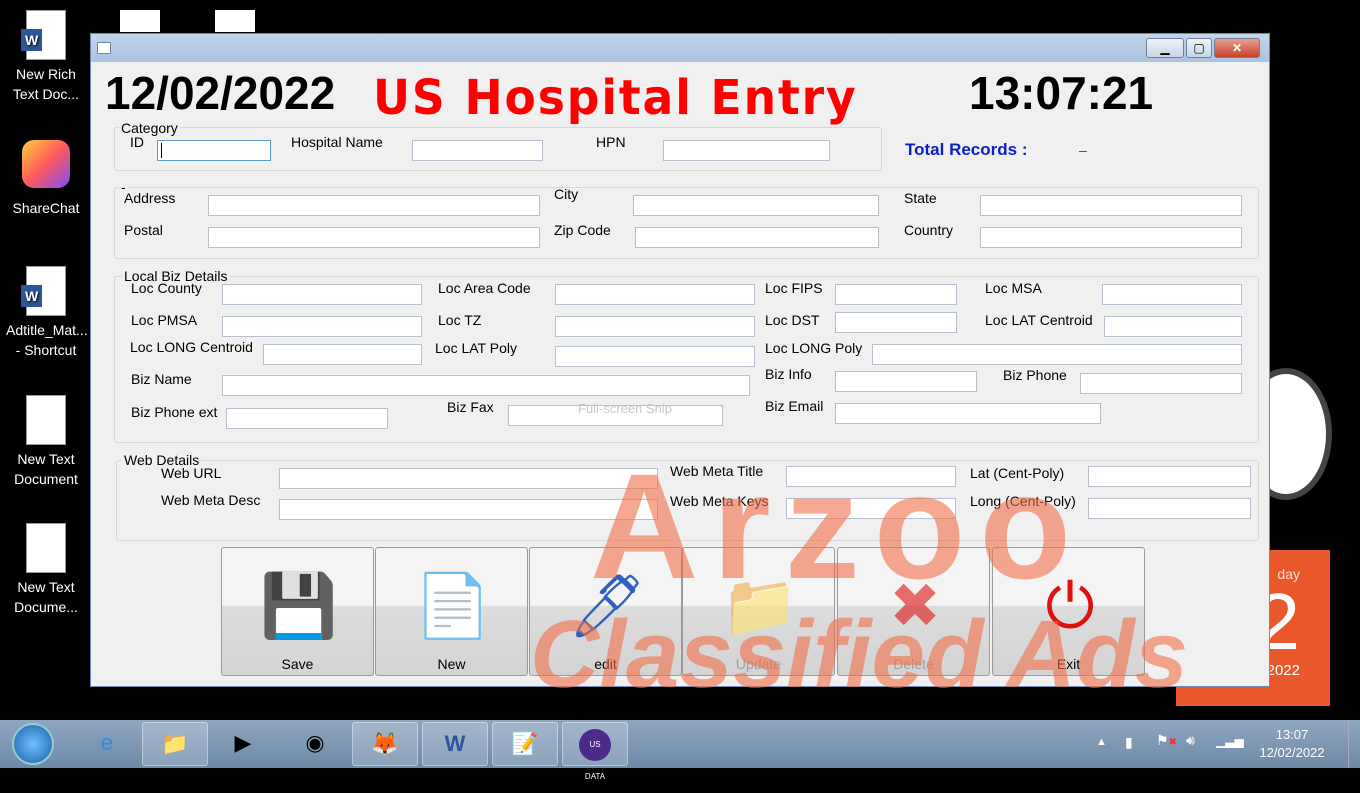 Image resolution: width=1360 pixels, height=793 pixels. Describe the element at coordinates (1169, 476) in the screenshot. I see `lat-cent-poly-input` at that location.